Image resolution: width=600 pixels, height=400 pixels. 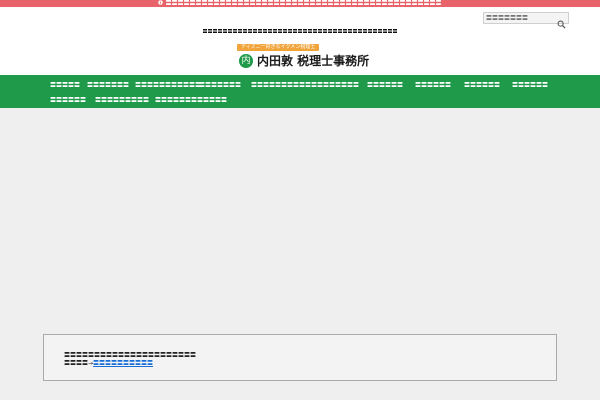 I want to click on notice-box-link-line: 〓〓〓〓→〓〓〓〓〓〓〓〓〓〓, so click(x=108, y=362).